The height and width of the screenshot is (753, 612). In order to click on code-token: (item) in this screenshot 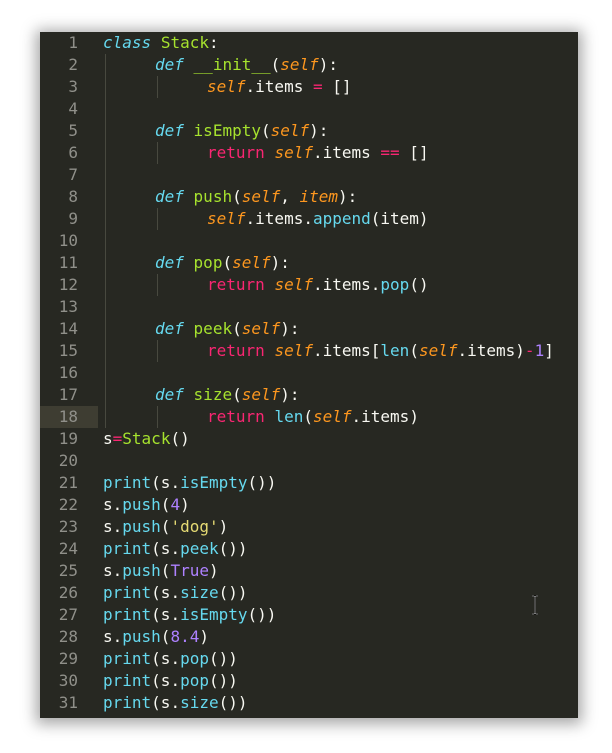, I will do `click(399, 218)`.